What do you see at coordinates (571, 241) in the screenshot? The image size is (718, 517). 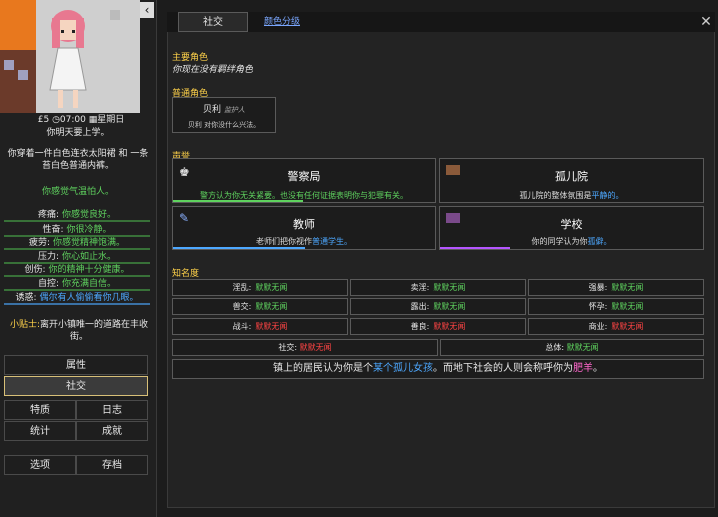 I see `rep-desc-school: 你的同学认为你孤僻。` at bounding box center [571, 241].